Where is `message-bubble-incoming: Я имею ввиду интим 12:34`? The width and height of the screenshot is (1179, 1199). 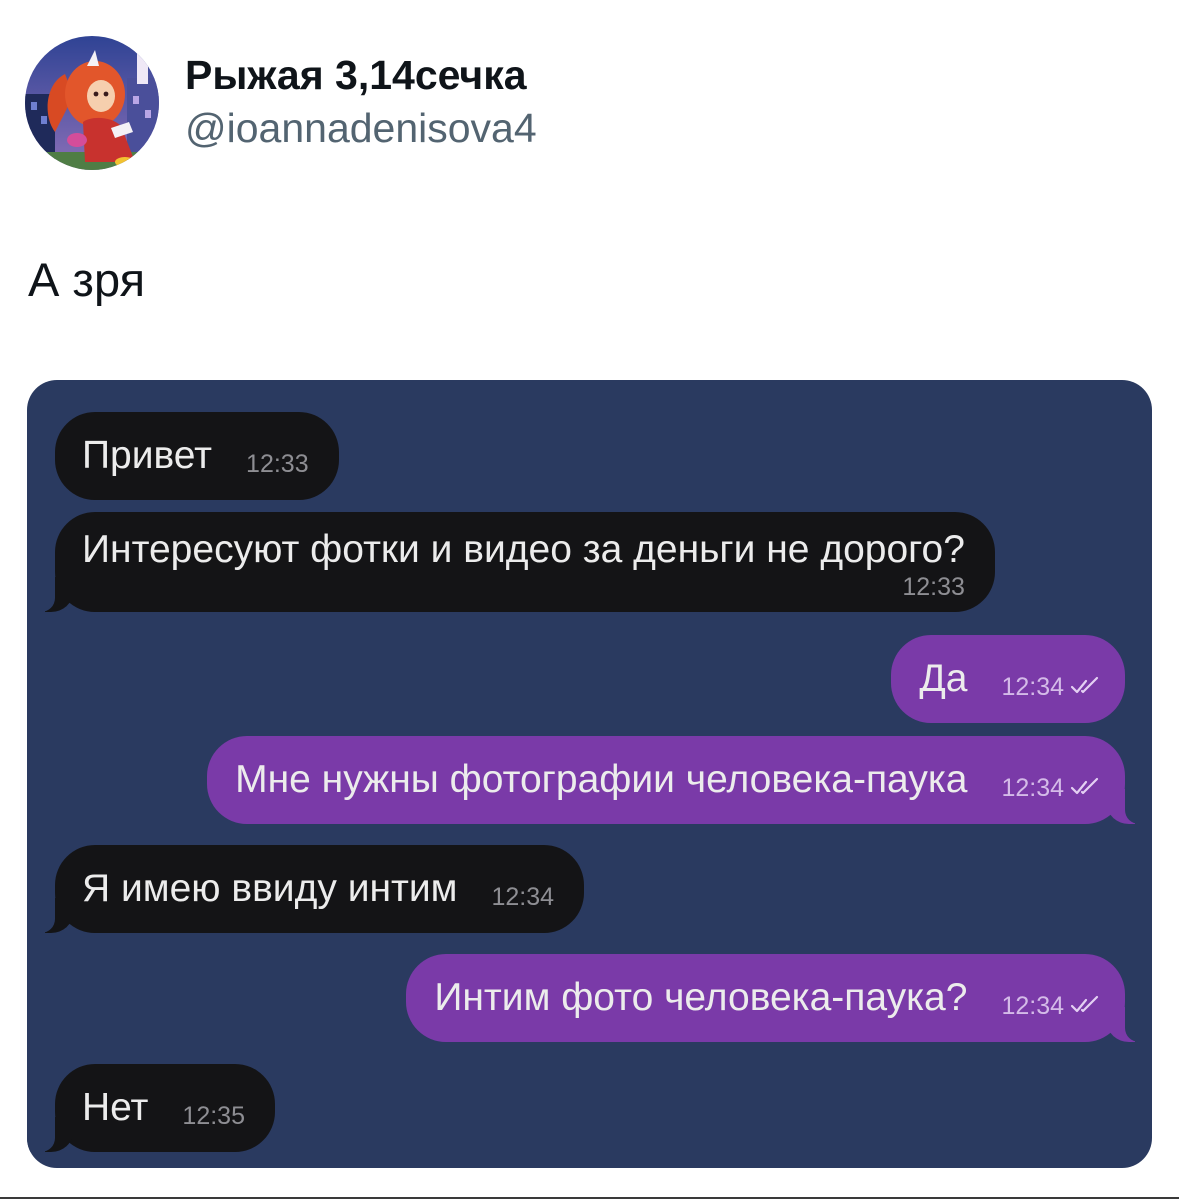
message-bubble-incoming: Я имею ввиду интим 12:34 is located at coordinates (306, 889).